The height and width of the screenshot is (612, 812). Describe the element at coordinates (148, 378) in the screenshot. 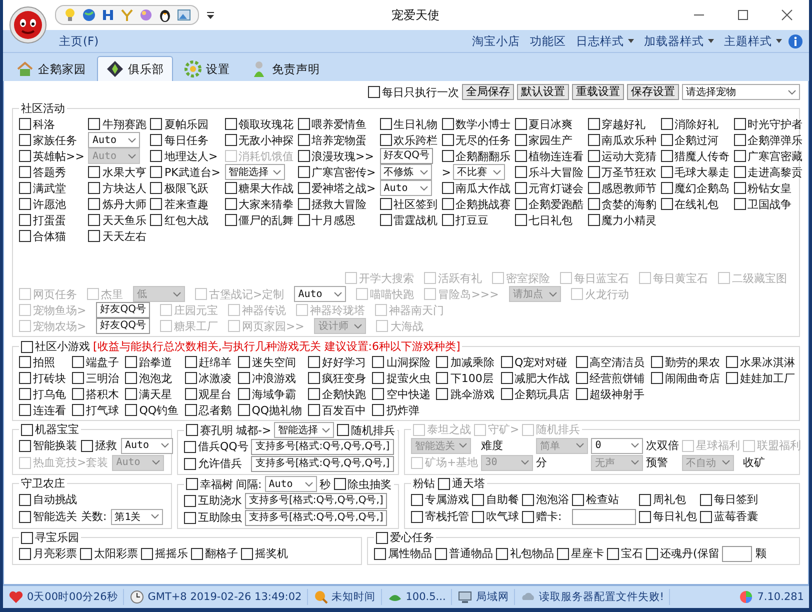

I see `checkbox: 泡泡龙` at that location.